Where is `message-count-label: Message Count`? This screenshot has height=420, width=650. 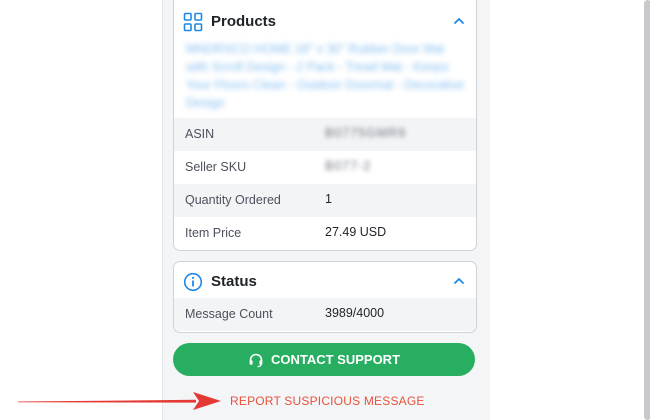
message-count-label: Message Count is located at coordinates (229, 314).